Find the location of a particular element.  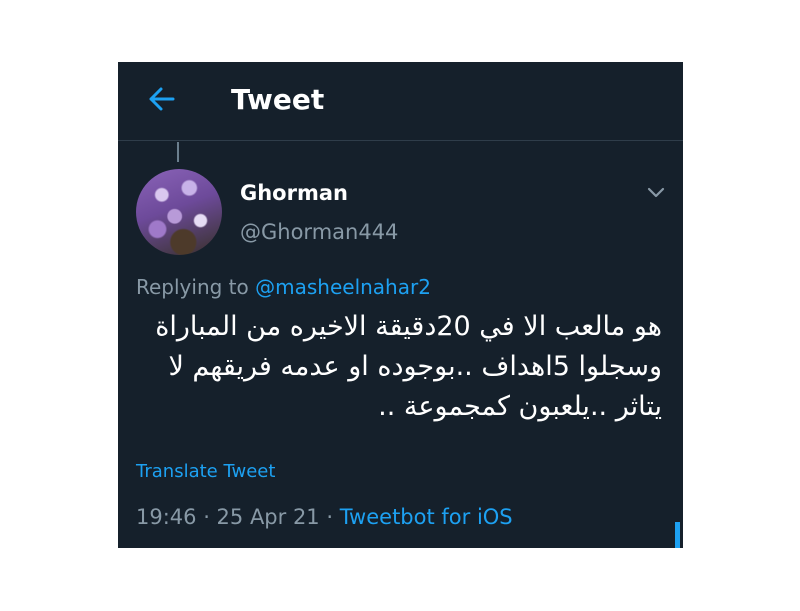

author-handle: @Ghorman444 is located at coordinates (319, 232).